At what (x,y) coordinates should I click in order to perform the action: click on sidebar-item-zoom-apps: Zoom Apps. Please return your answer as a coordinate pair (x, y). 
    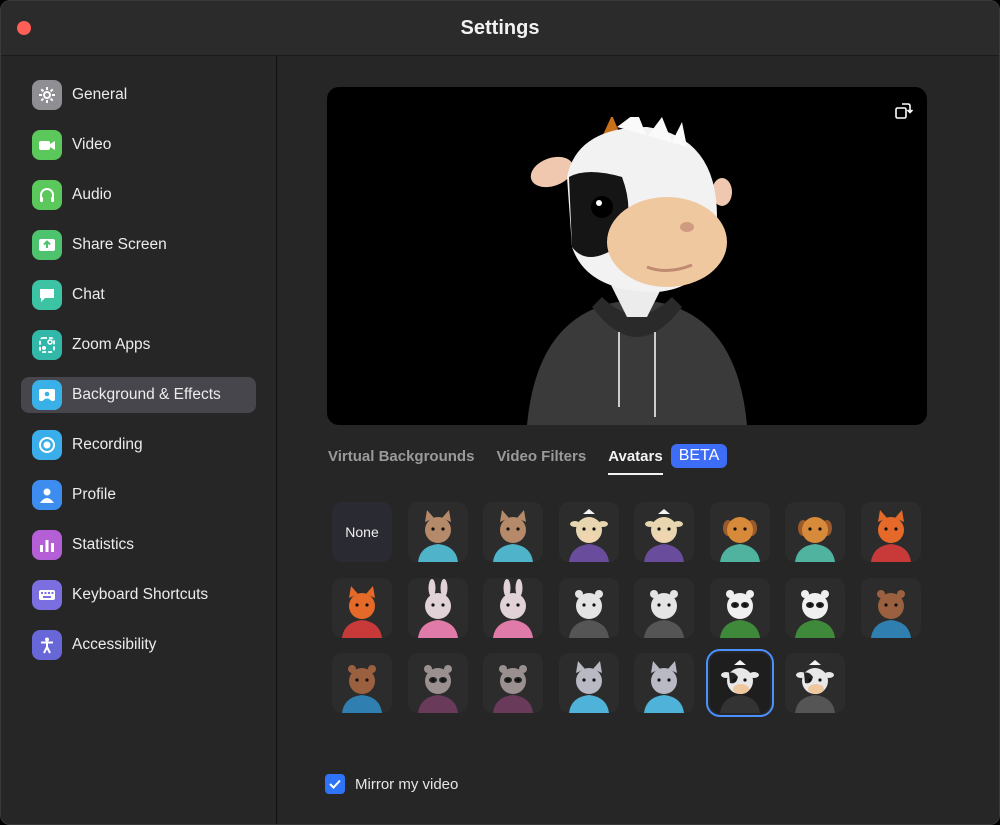
    Looking at the image, I should click on (138, 345).